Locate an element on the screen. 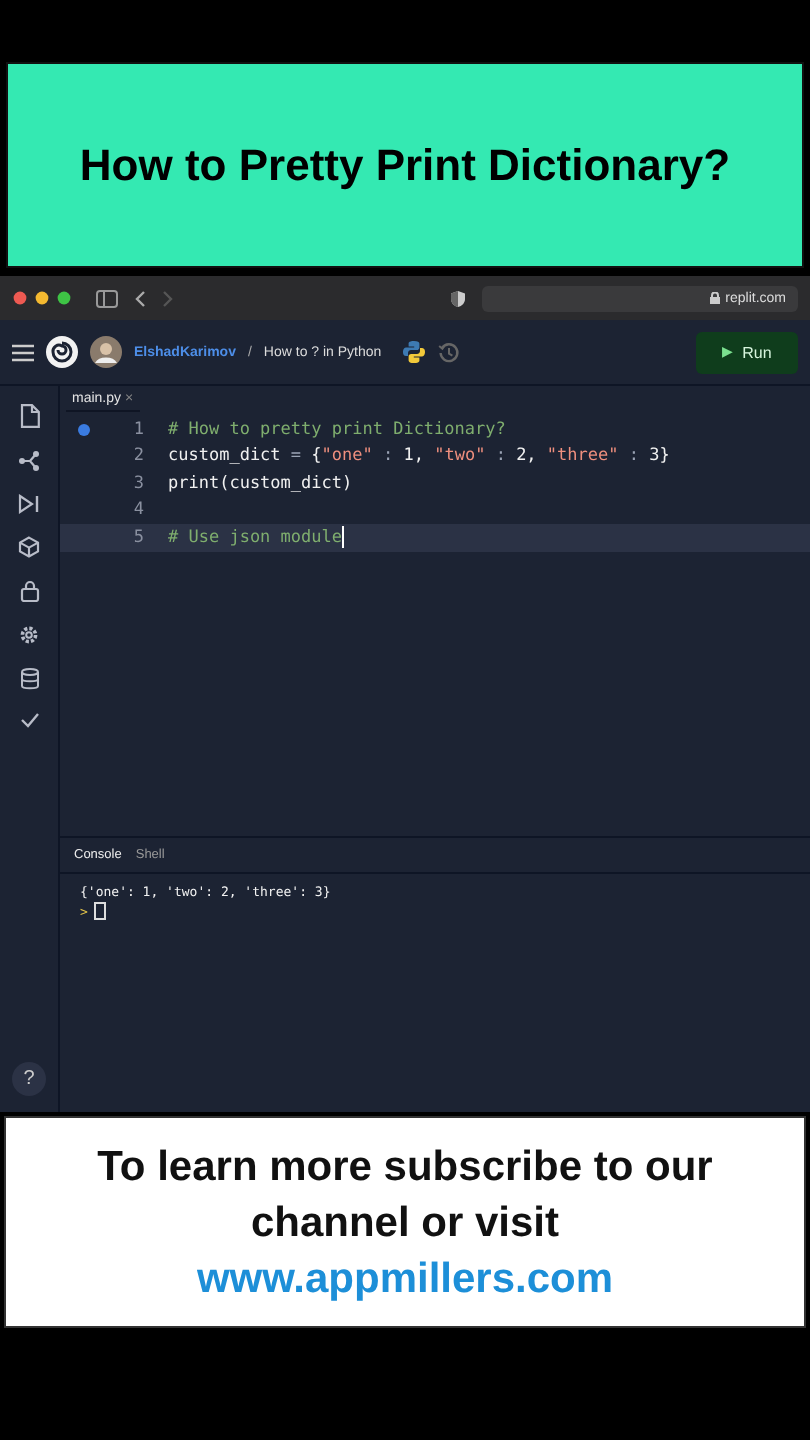 The image size is (810, 1440). line-number: 5 is located at coordinates (137, 537).